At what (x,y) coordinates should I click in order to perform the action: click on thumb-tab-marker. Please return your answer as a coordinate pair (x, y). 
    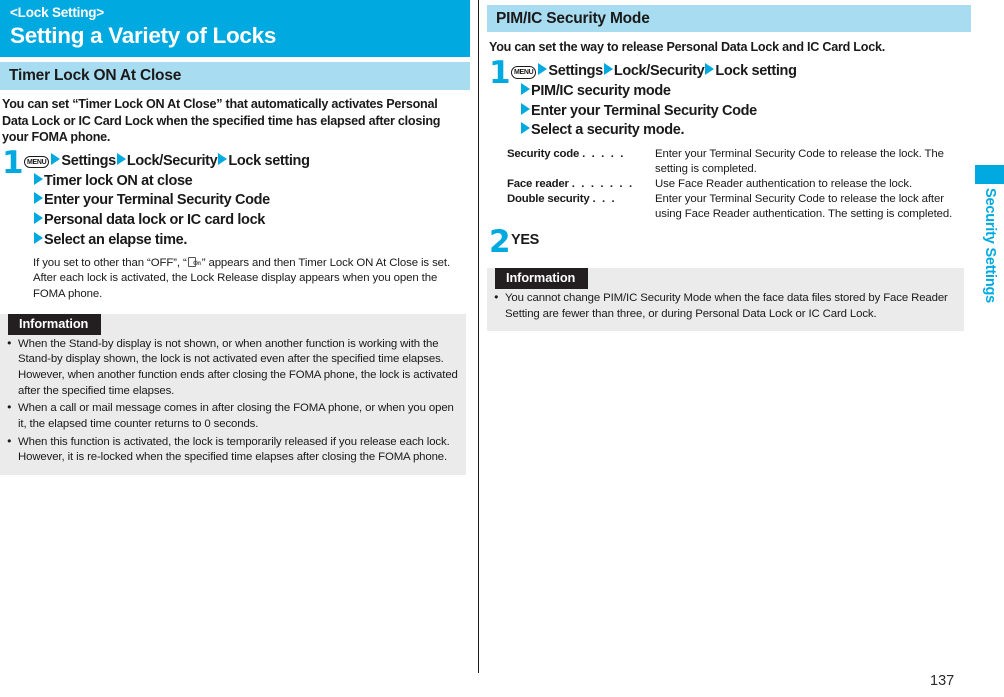
    Looking at the image, I should click on (989, 174).